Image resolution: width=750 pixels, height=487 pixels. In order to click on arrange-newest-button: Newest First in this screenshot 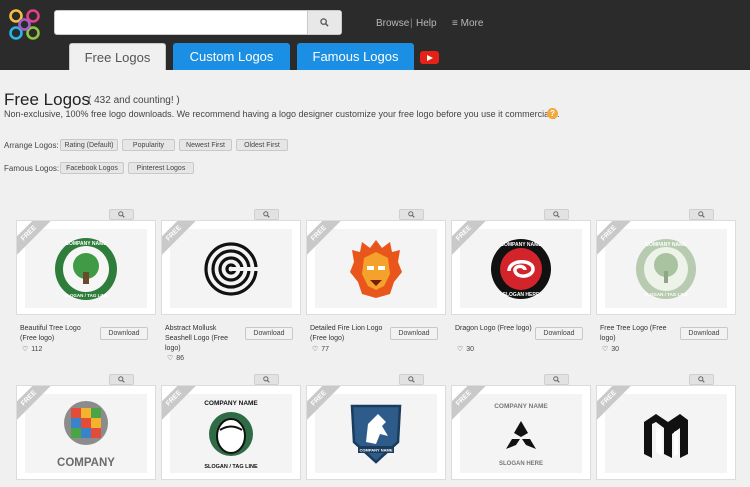, I will do `click(205, 145)`.